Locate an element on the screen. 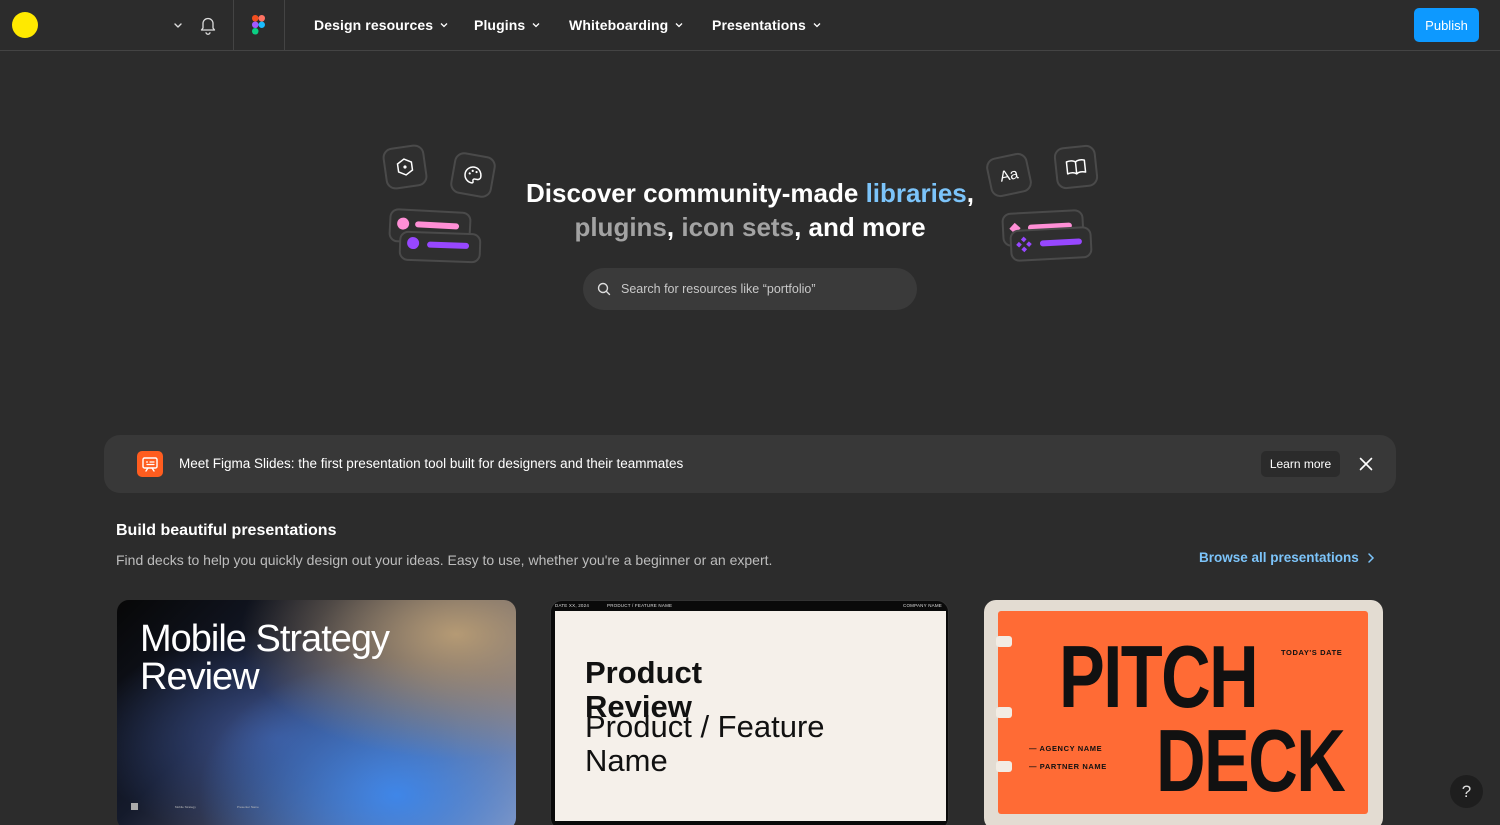 The width and height of the screenshot is (1500, 825). card-top-text: COMPANY NAME is located at coordinates (922, 605).